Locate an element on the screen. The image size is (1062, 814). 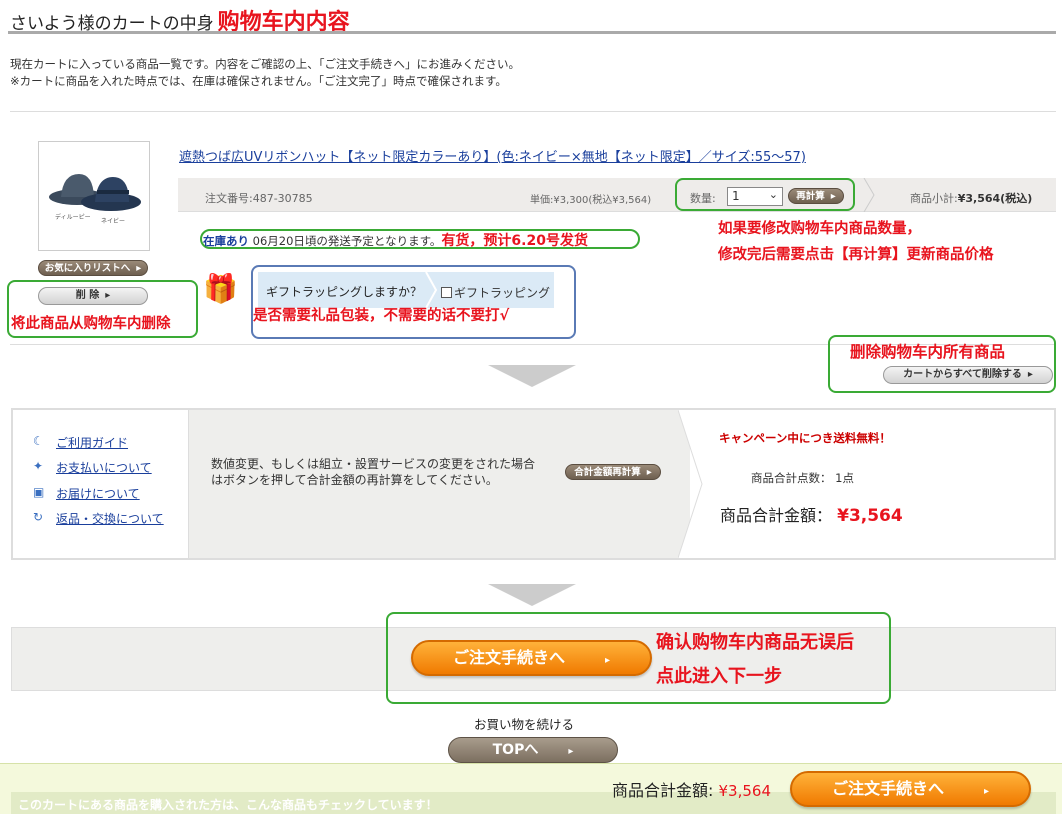
gift-icon: 🎁 is located at coordinates (220, 288).